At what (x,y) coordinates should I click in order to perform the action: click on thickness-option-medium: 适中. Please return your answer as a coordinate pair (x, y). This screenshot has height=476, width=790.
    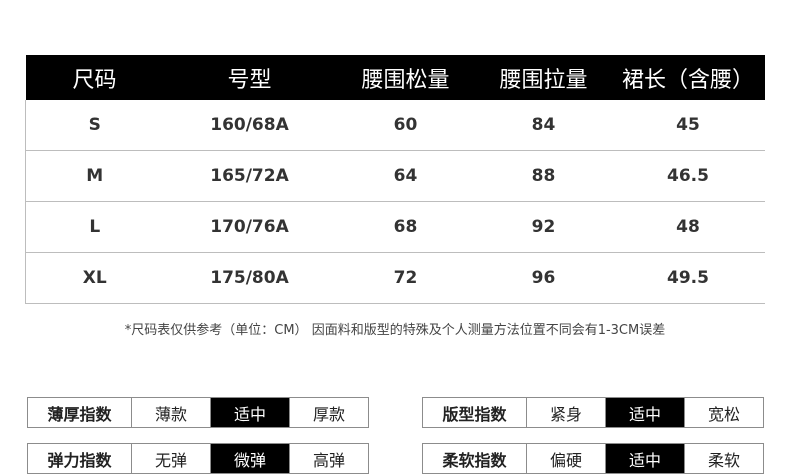
    Looking at the image, I should click on (250, 412).